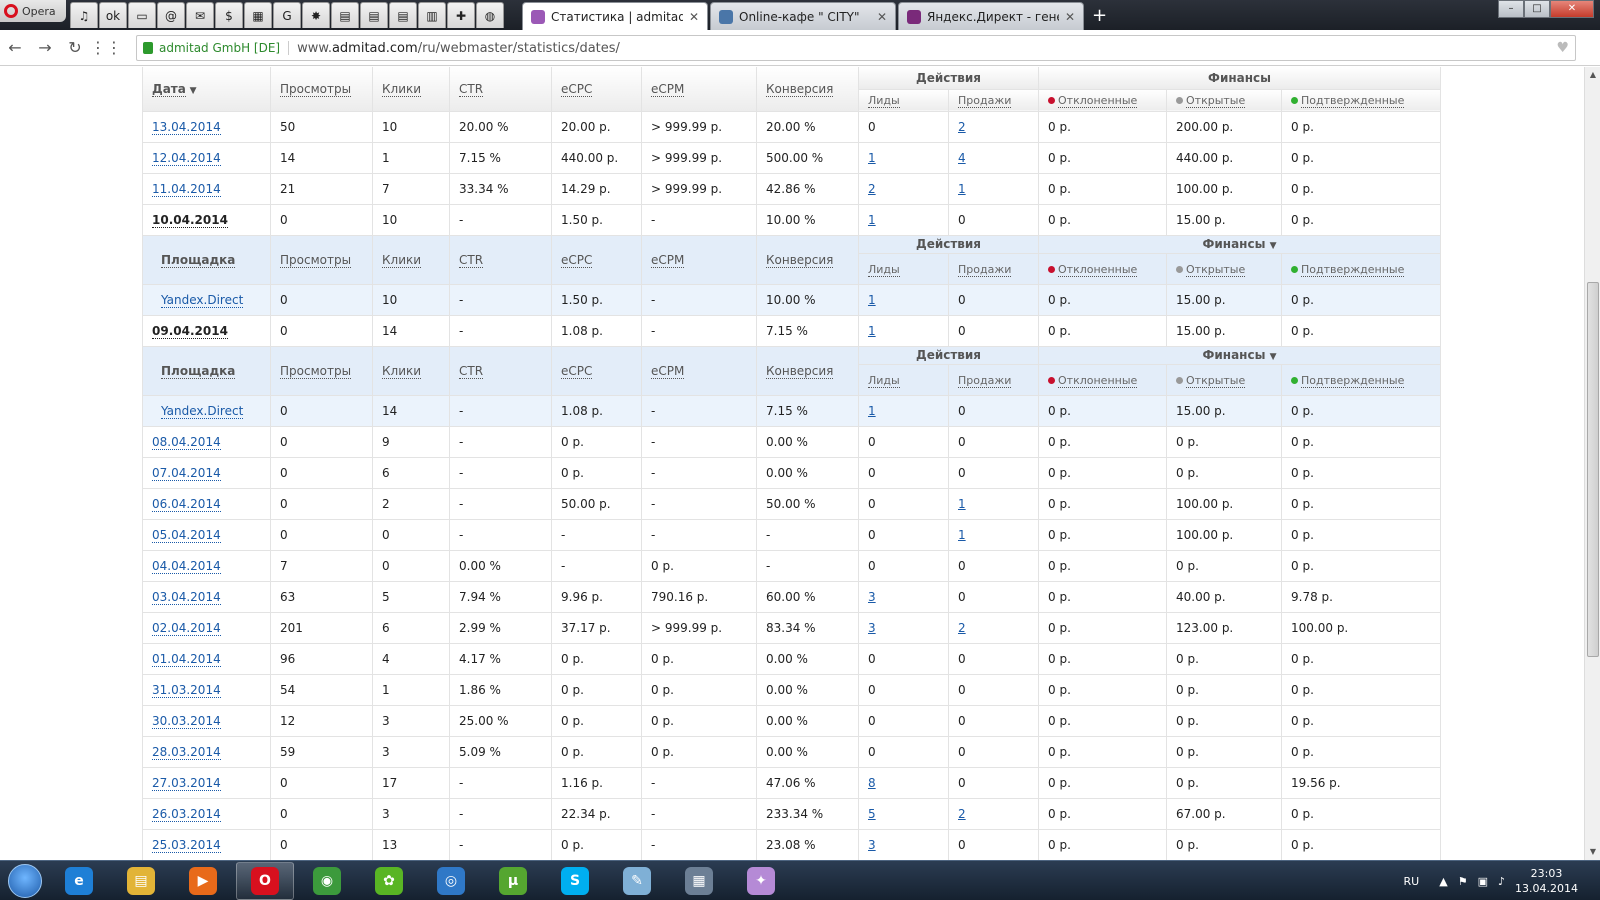 Image resolution: width=1600 pixels, height=900 pixels. I want to click on date-link: 08.04.2014, so click(186, 442).